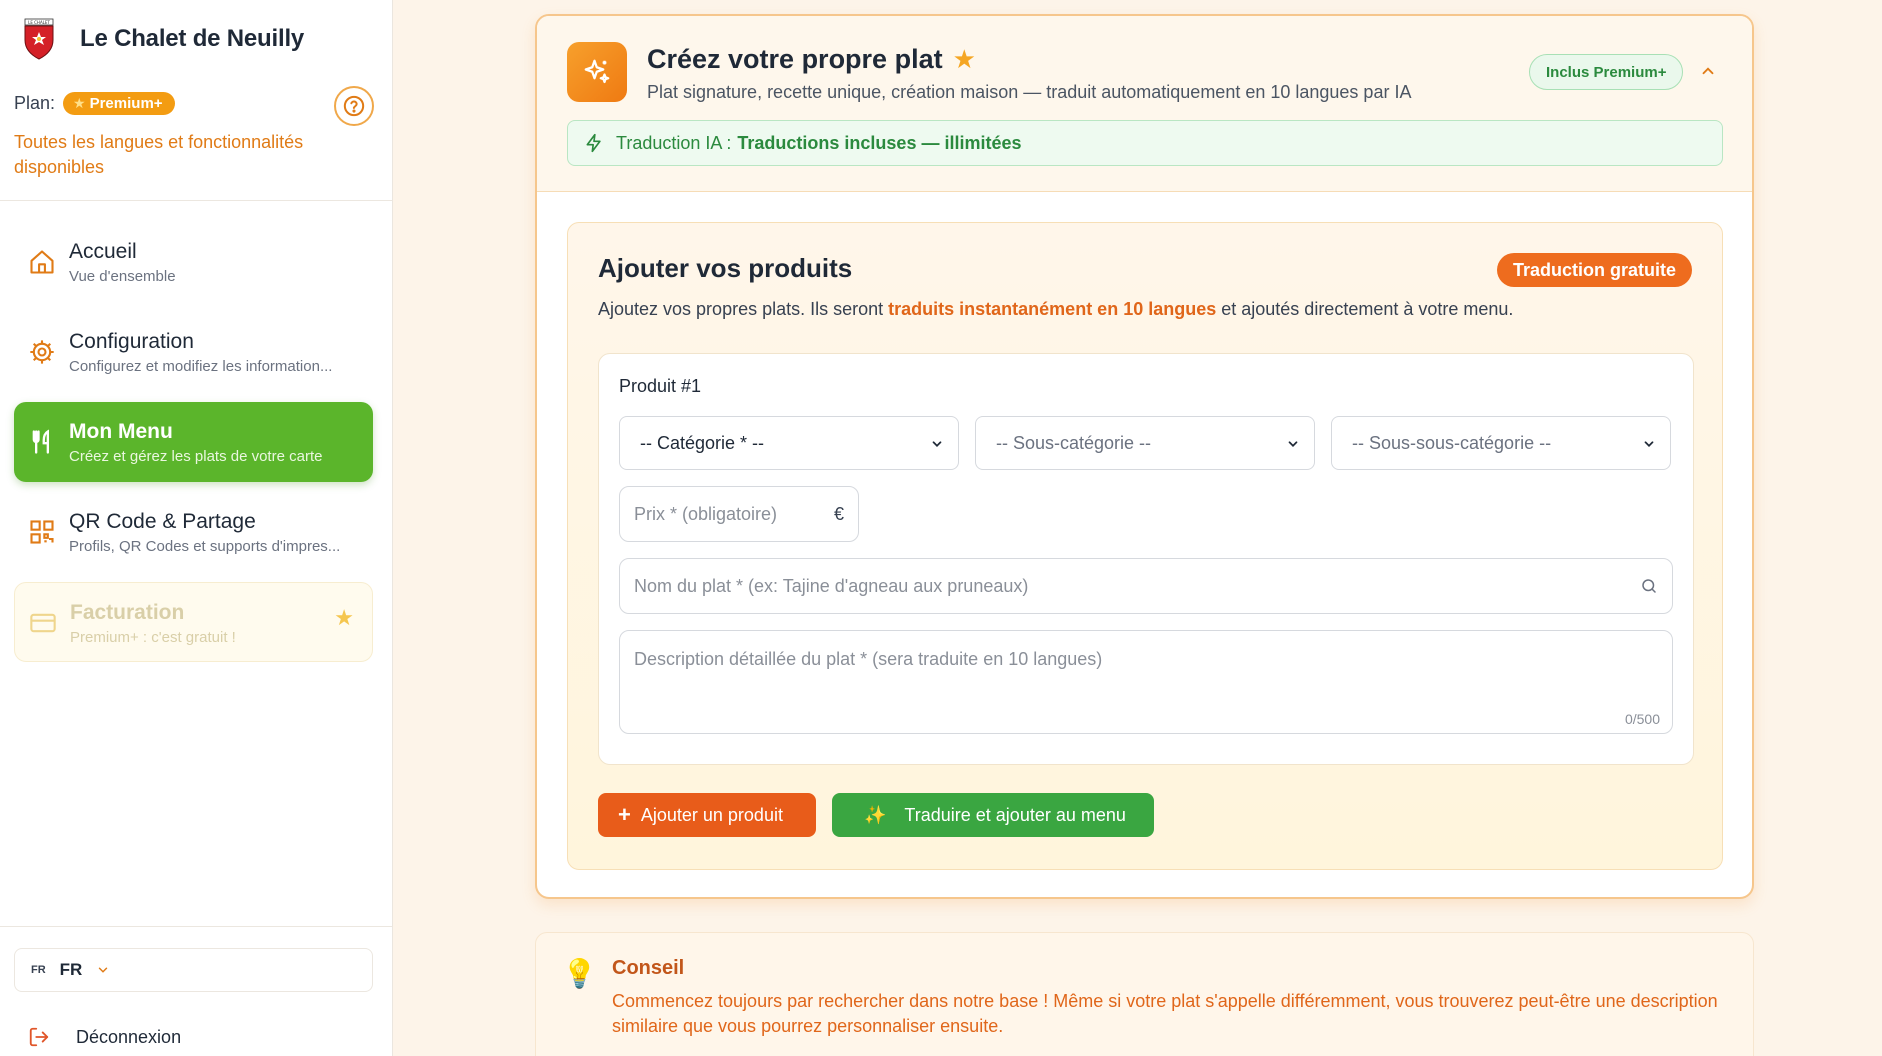 The image size is (1882, 1056). What do you see at coordinates (129, 1036) in the screenshot?
I see `logout-label: Déconnexion` at bounding box center [129, 1036].